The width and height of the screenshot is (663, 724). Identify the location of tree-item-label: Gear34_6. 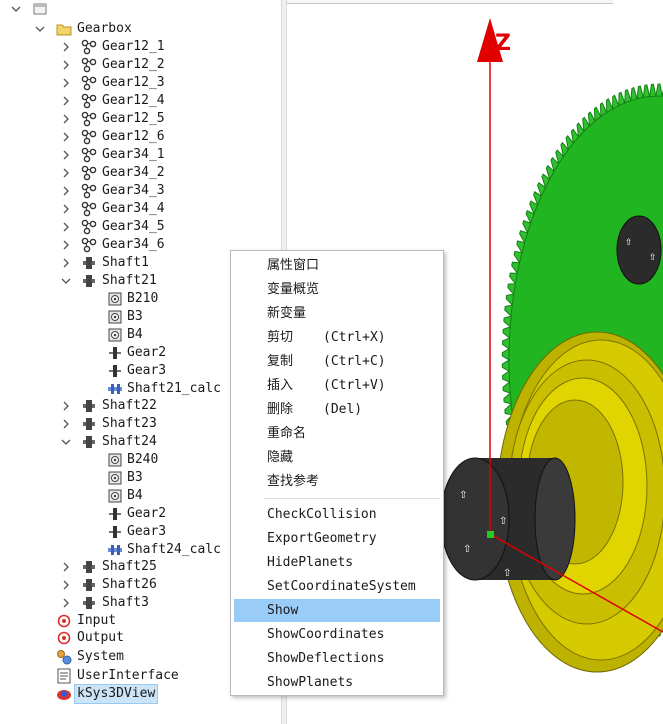
(133, 244).